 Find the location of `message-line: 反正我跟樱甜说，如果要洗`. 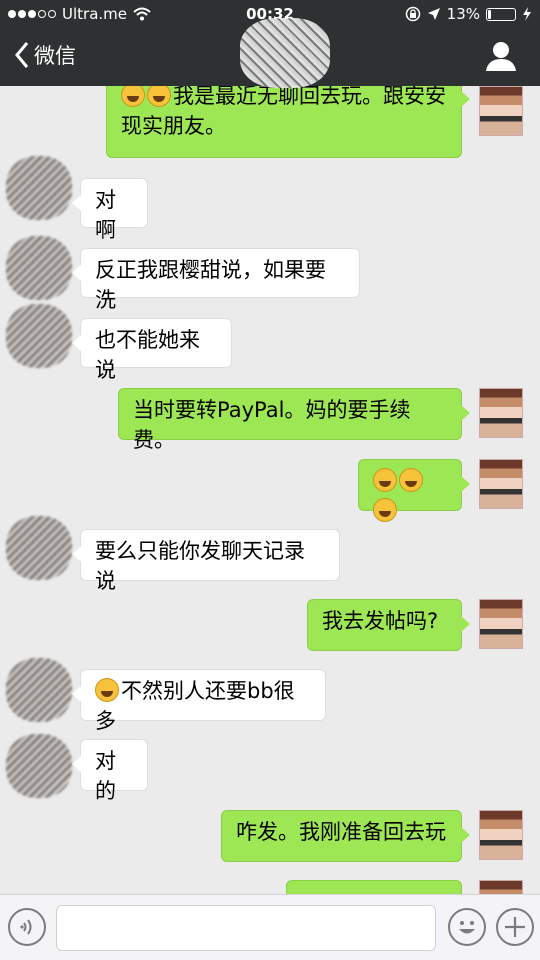

message-line: 反正我跟樱甜说，如果要洗 is located at coordinates (210, 285).